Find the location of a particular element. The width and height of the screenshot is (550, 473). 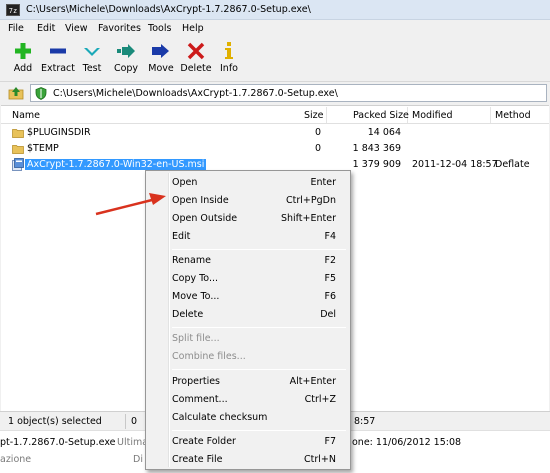

menu-item-copy-to: Copy To... F5 is located at coordinates (248, 279).